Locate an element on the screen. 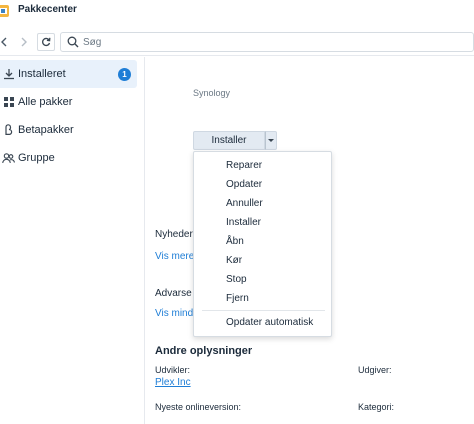  menu-item-stop: Stop is located at coordinates (236, 279).